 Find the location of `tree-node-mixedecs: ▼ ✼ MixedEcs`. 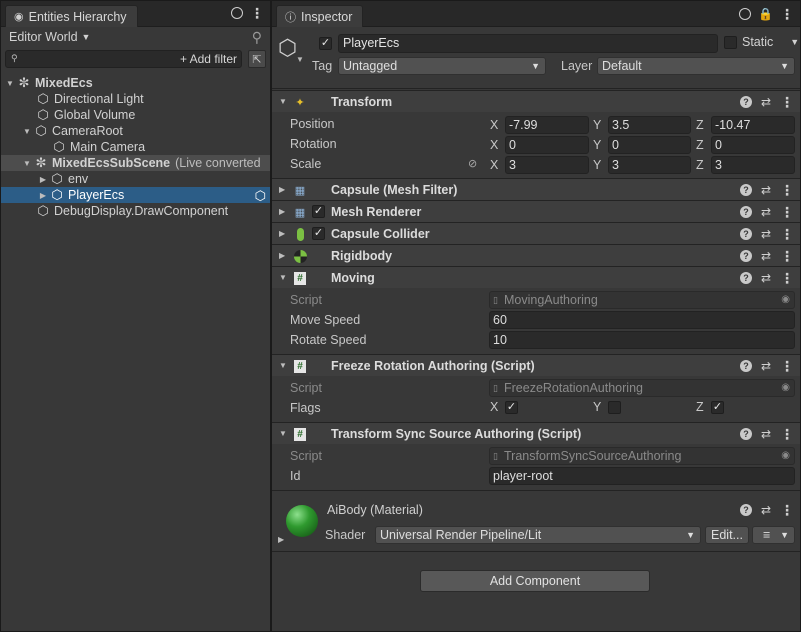

tree-node-mixedecs: ▼ ✼ MixedEcs is located at coordinates (135, 83).